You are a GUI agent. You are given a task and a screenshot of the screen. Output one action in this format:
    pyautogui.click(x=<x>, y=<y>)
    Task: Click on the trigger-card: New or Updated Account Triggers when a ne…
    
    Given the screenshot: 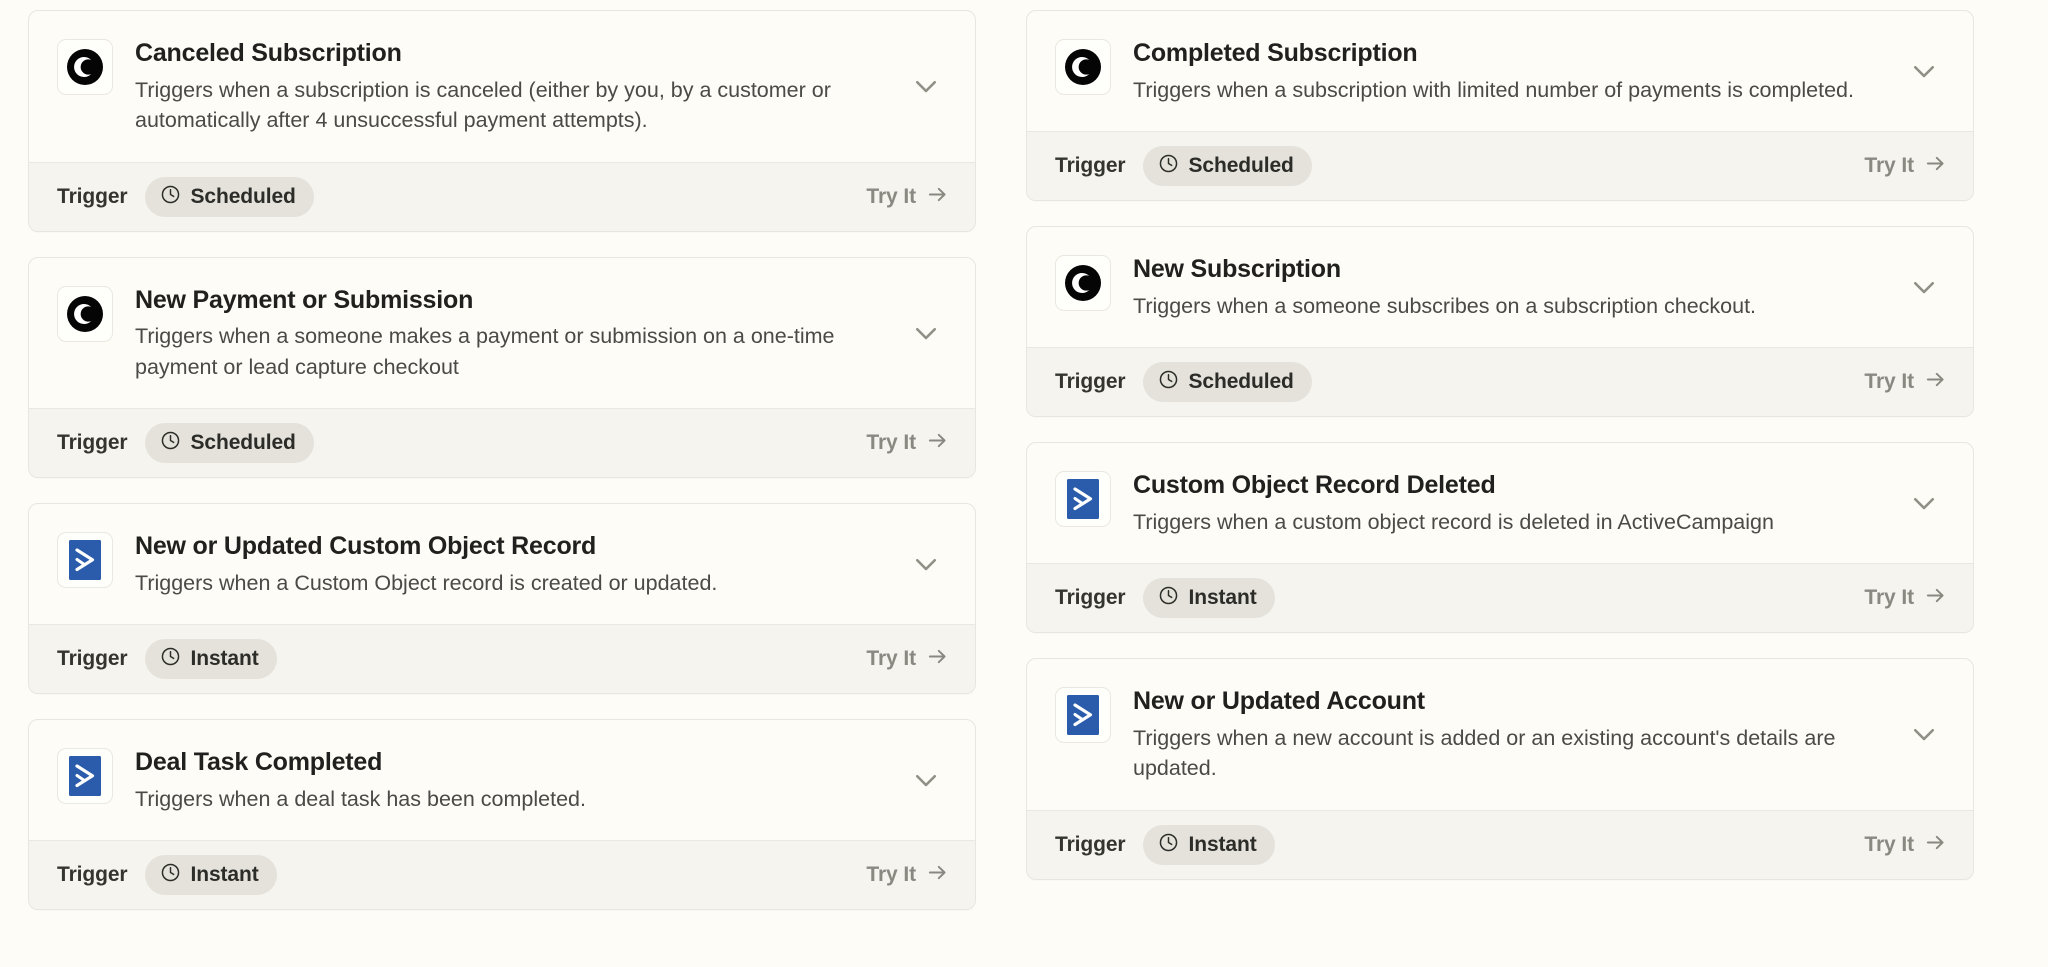 What is the action you would take?
    pyautogui.click(x=1500, y=769)
    